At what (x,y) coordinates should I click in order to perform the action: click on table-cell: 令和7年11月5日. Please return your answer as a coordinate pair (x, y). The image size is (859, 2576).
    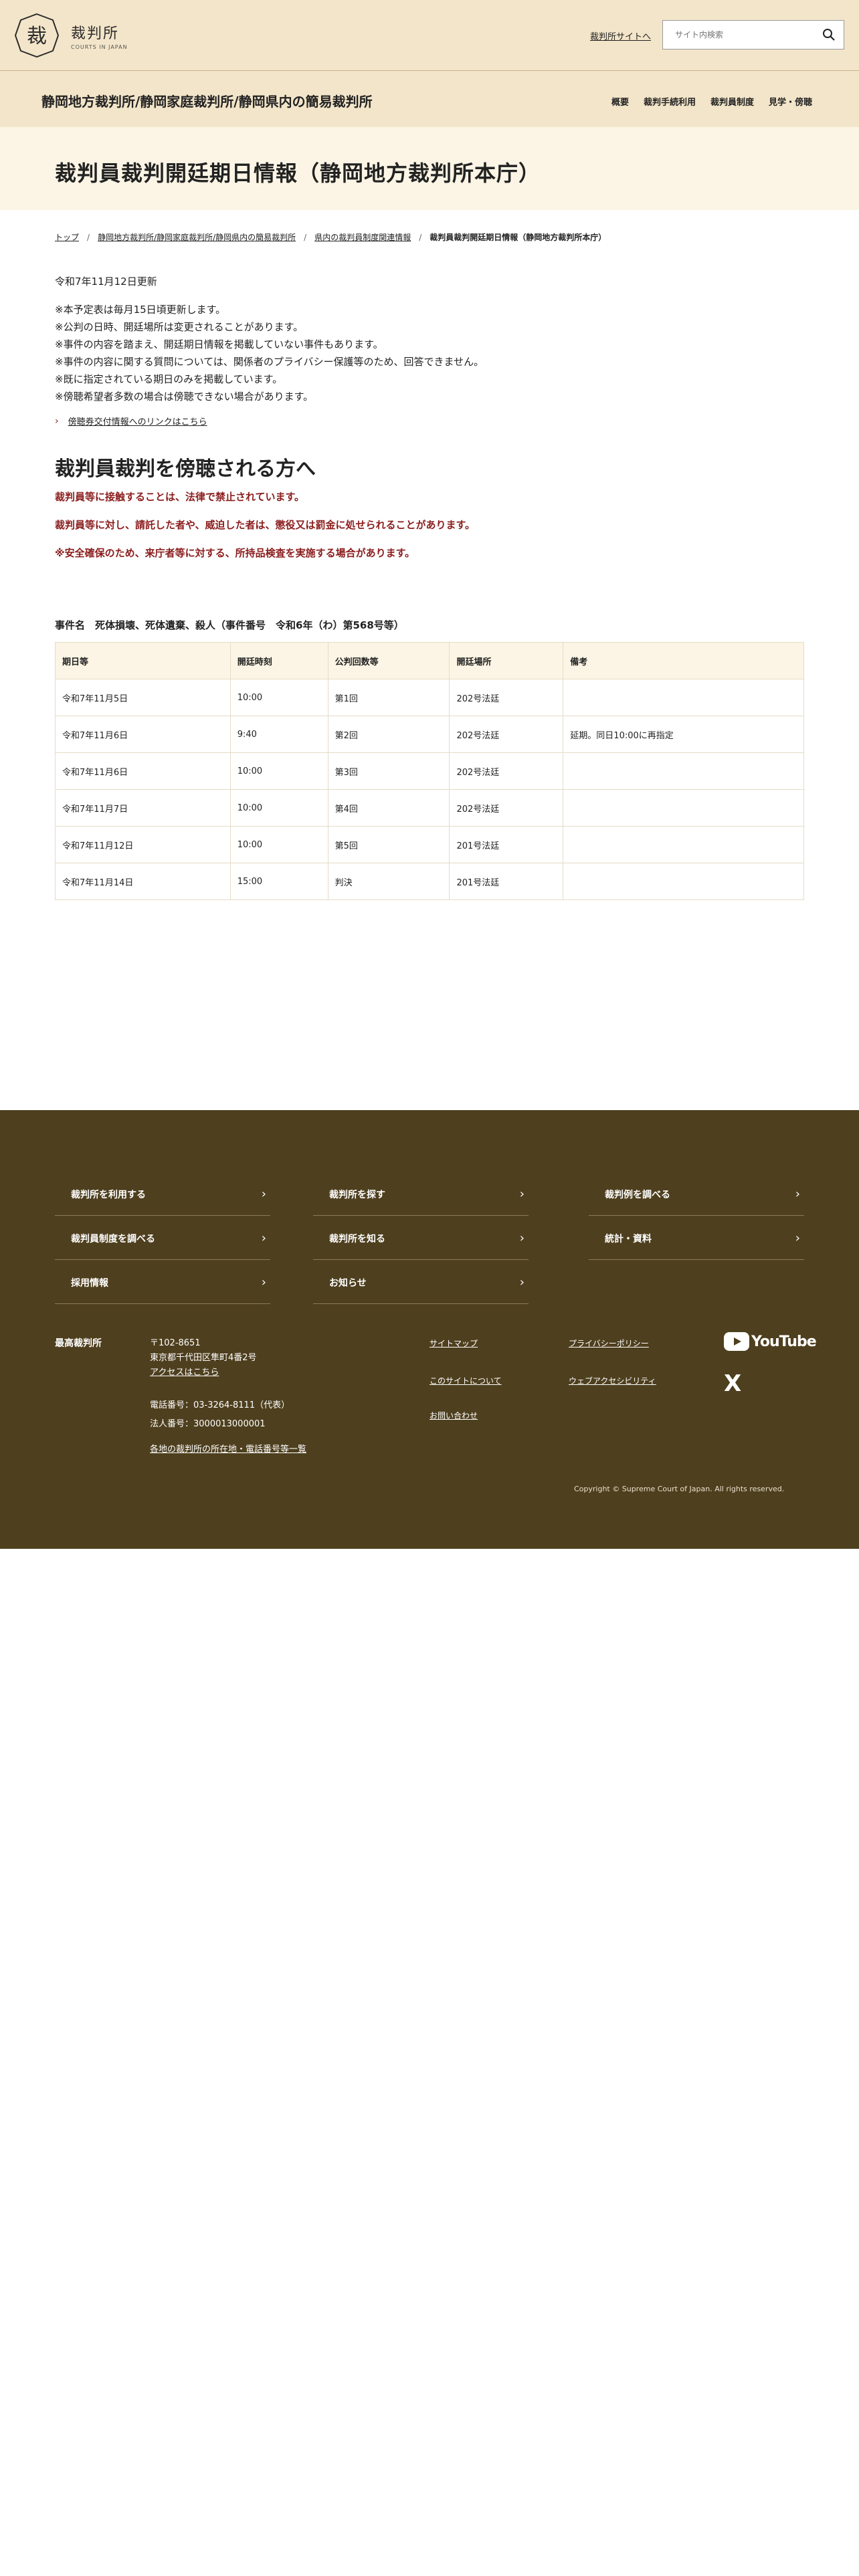
    Looking at the image, I should click on (143, 698).